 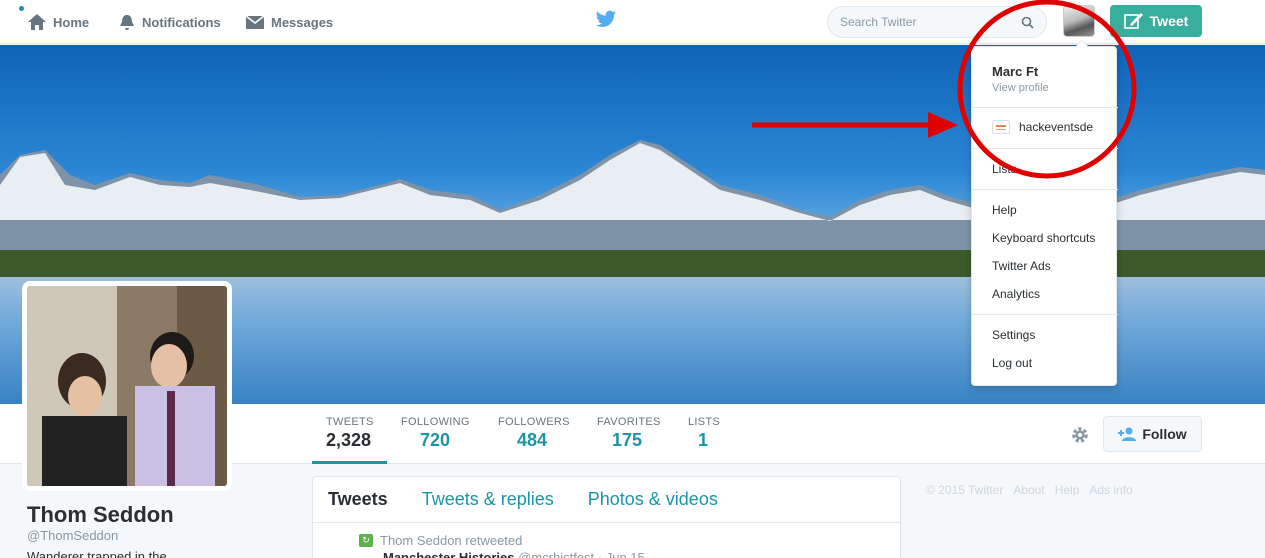 I want to click on stat-followers: FOLLOWERS 484, so click(x=534, y=434).